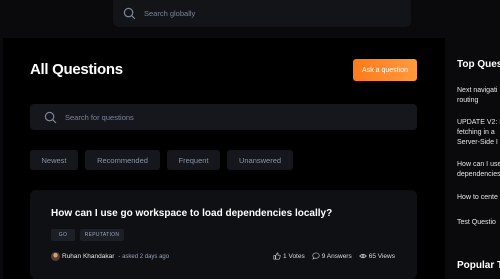  What do you see at coordinates (55, 256) in the screenshot?
I see `avatar` at bounding box center [55, 256].